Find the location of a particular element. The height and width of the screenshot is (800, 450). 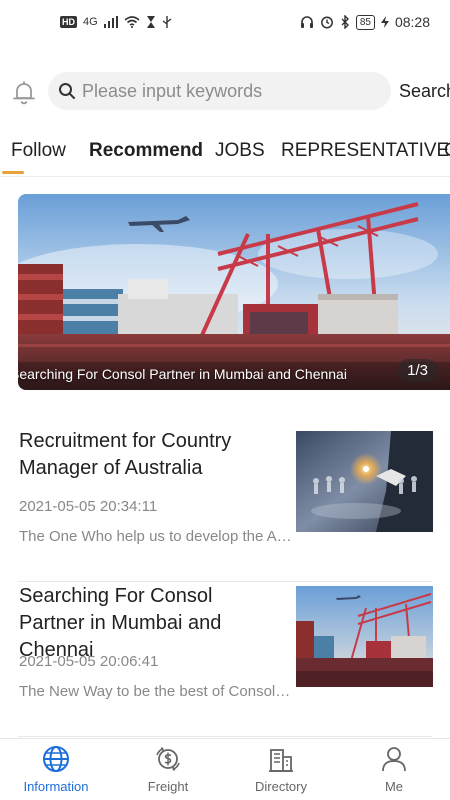

signal-icon is located at coordinates (110, 22).